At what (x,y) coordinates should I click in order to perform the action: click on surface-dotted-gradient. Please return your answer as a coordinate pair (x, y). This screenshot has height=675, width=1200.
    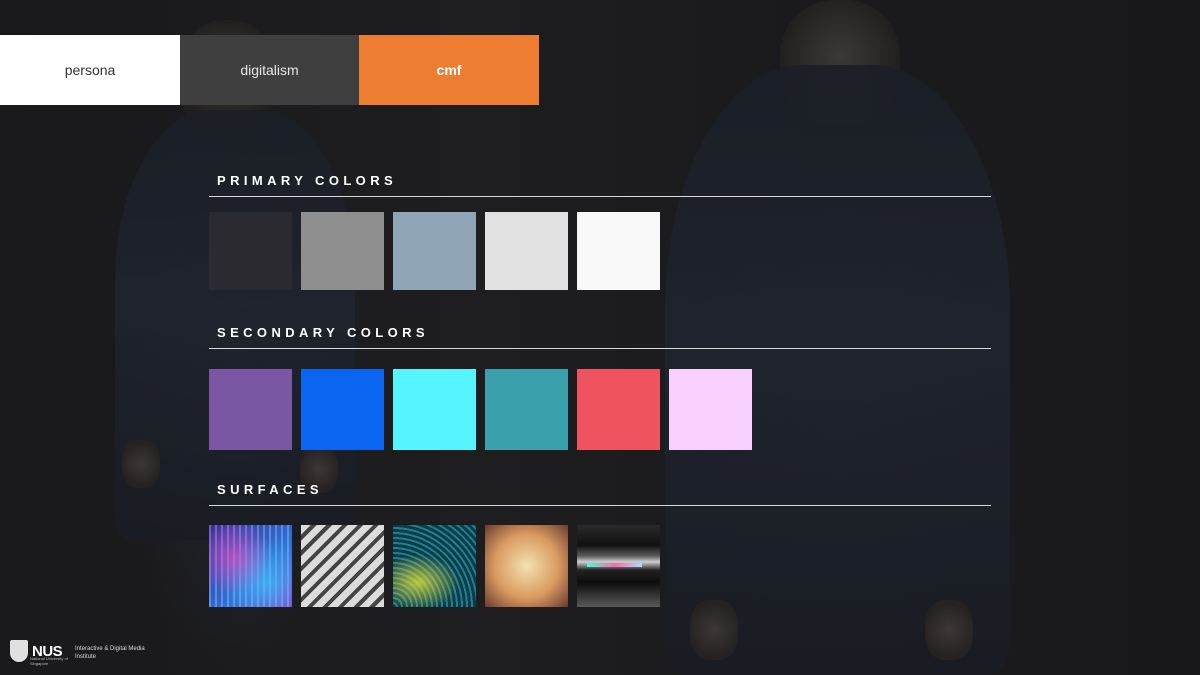
    Looking at the image, I should click on (250, 566).